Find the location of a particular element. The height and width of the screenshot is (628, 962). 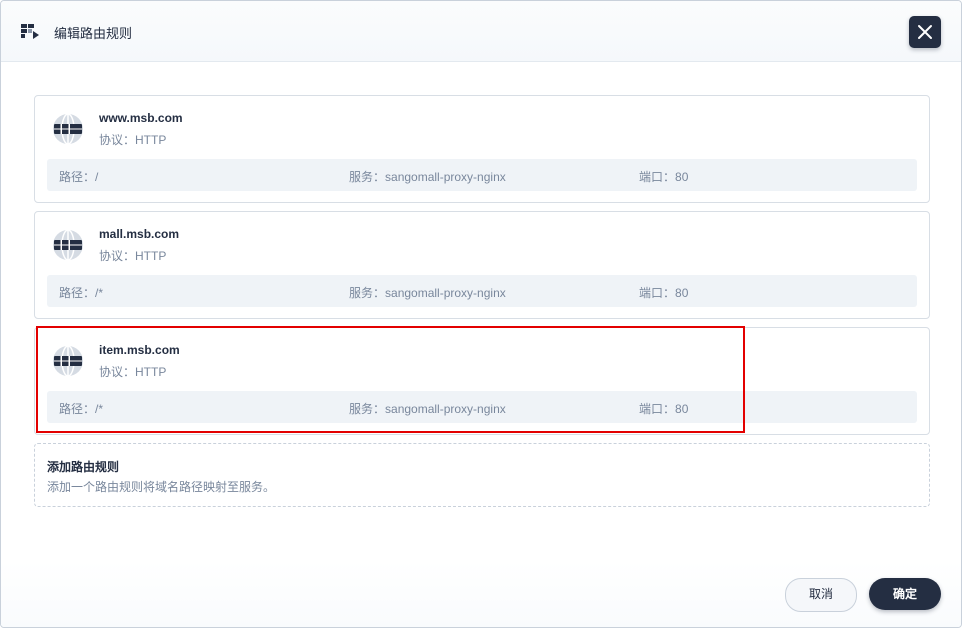

rule-info-bar: 路径：/ 服务：sangomall-proxy-nginx 端口：80 is located at coordinates (482, 175).